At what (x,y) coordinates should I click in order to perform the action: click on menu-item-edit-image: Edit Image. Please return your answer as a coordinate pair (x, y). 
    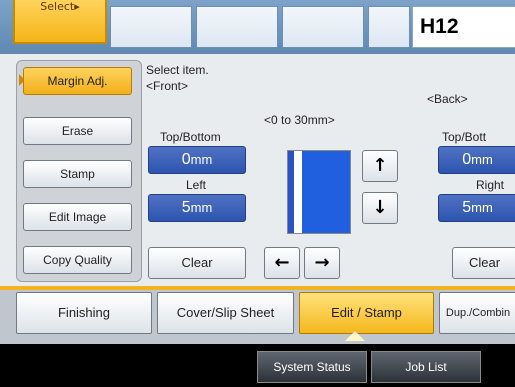
    Looking at the image, I should click on (77, 217).